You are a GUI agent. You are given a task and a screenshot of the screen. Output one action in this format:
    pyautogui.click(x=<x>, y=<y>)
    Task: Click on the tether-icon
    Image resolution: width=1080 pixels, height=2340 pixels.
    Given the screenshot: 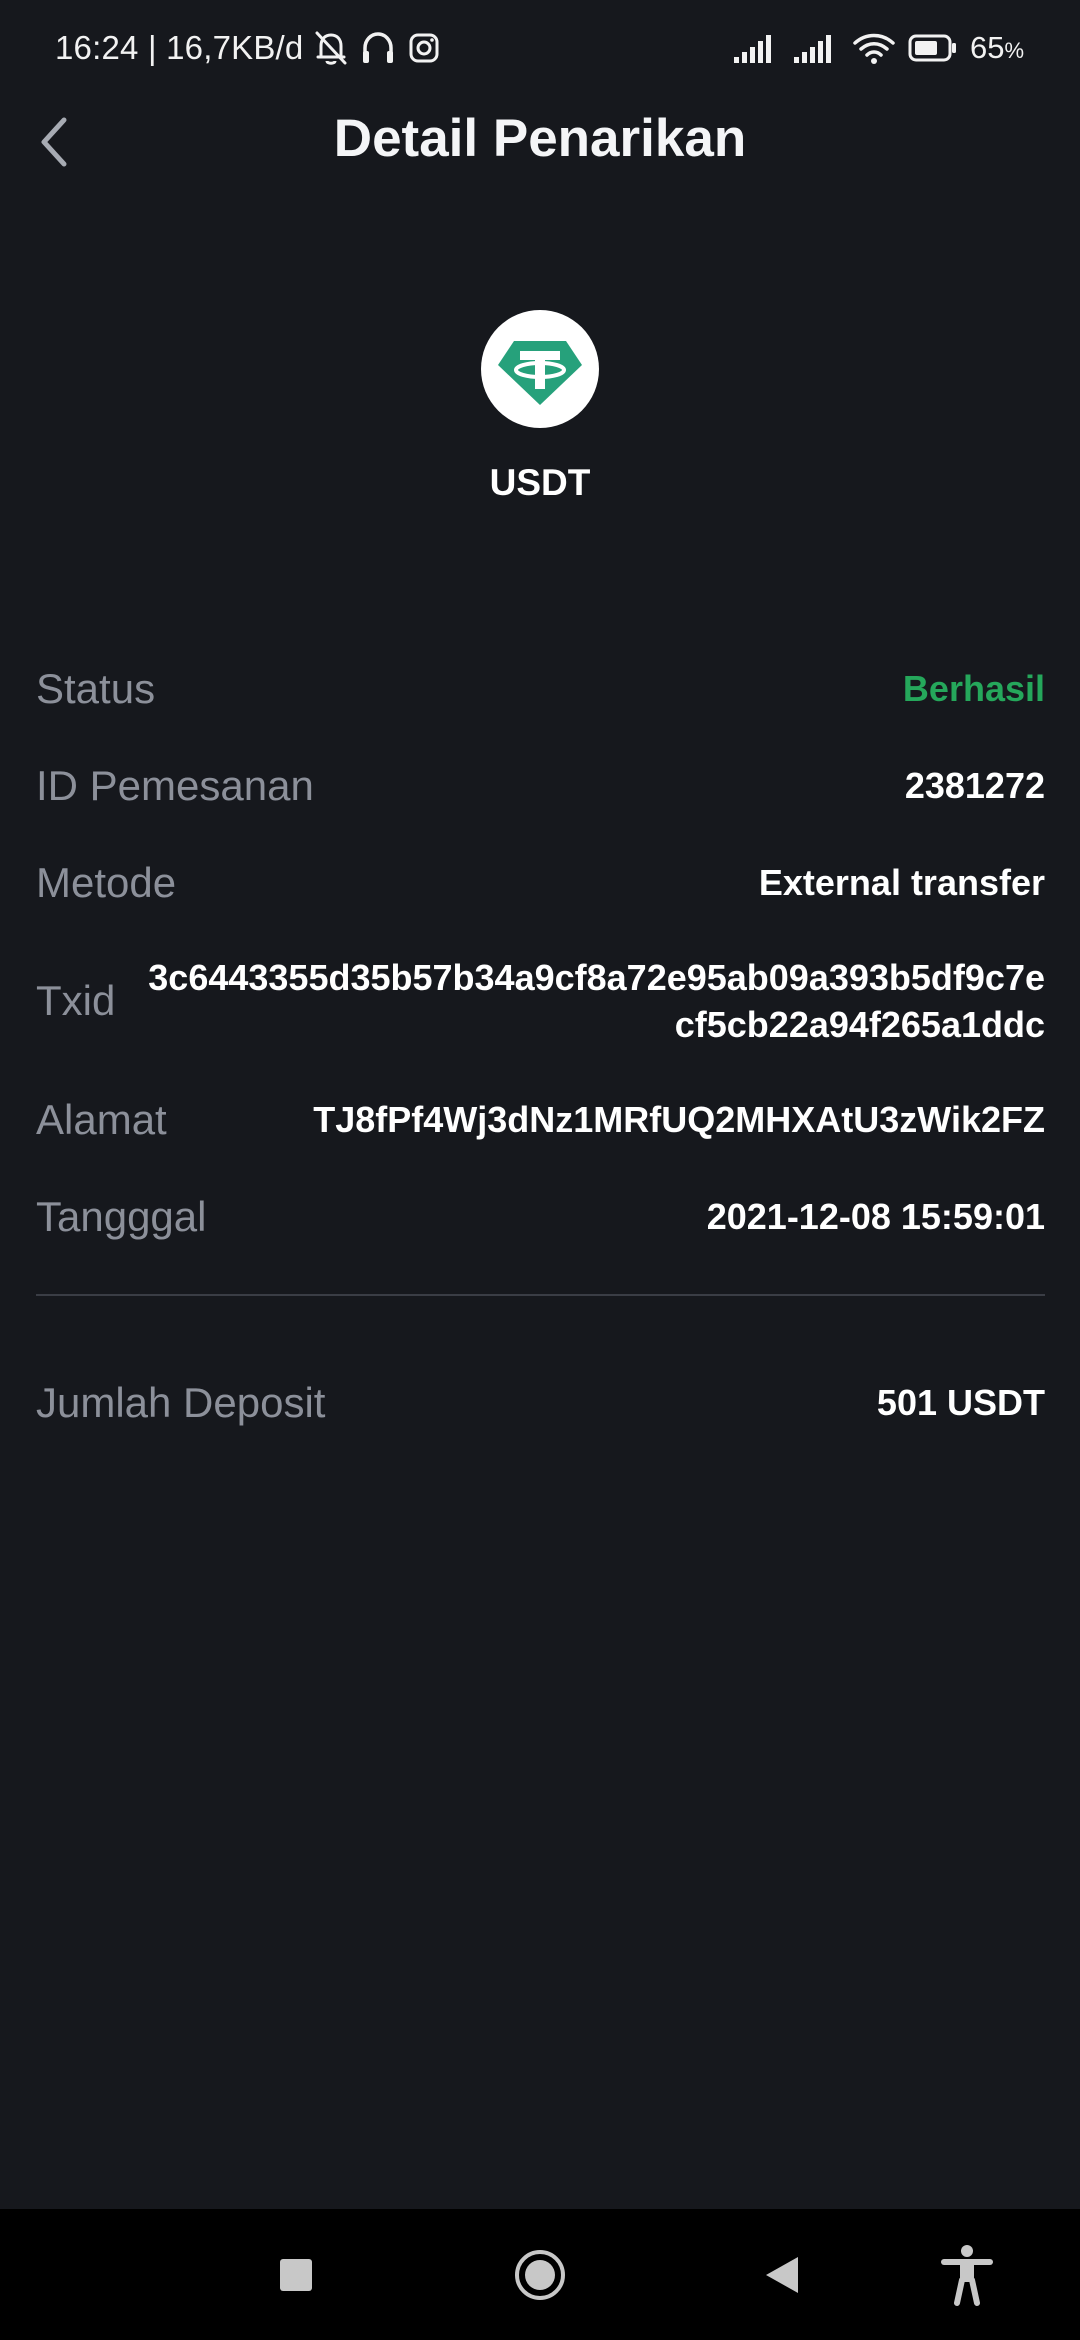 What is the action you would take?
    pyautogui.click(x=540, y=369)
    